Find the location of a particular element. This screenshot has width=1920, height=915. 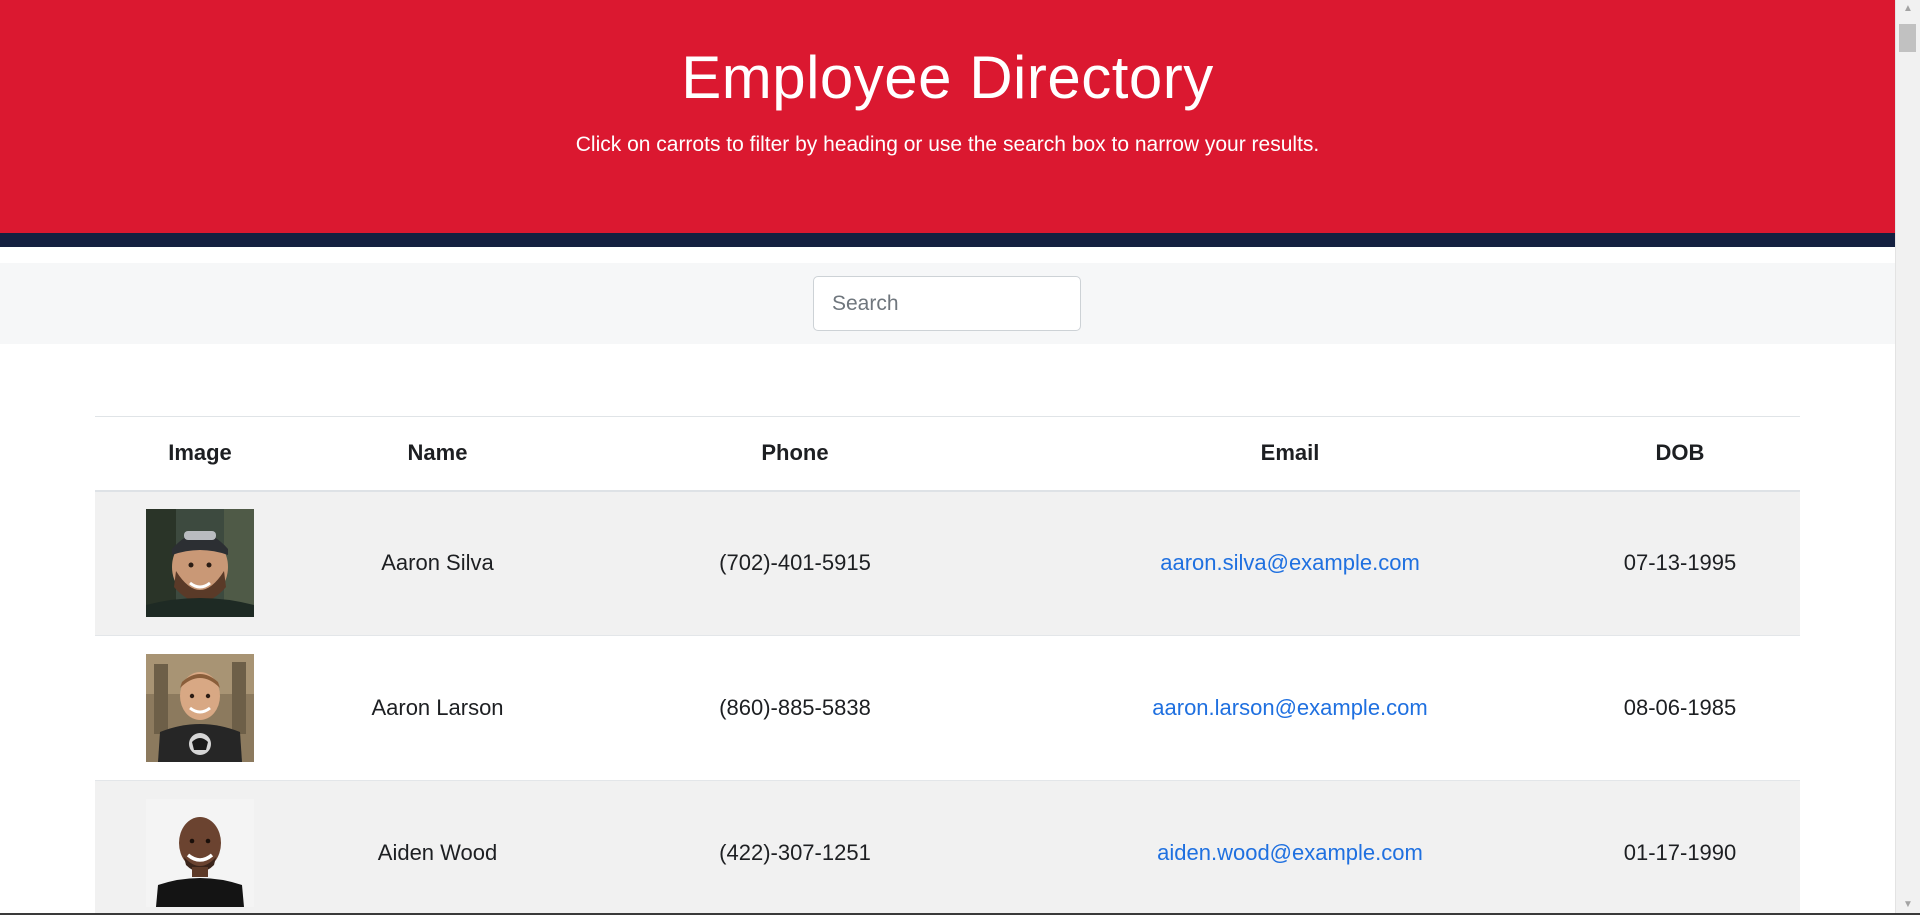

phone-cell: (702)-401-5915 is located at coordinates (795, 563).